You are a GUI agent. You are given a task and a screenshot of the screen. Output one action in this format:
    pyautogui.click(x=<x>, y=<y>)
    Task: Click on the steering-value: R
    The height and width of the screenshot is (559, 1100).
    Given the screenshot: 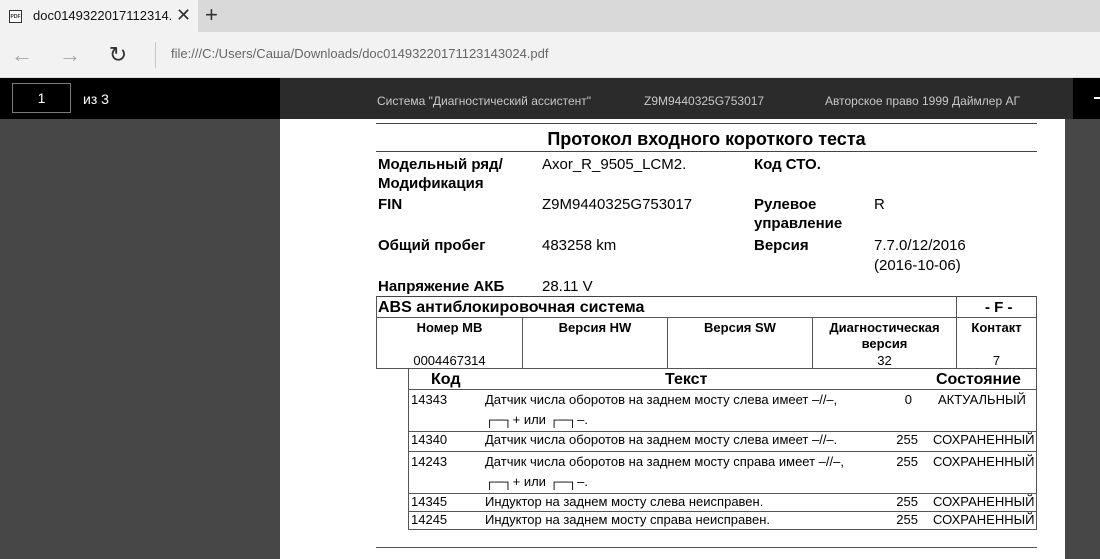 What is the action you would take?
    pyautogui.click(x=879, y=204)
    